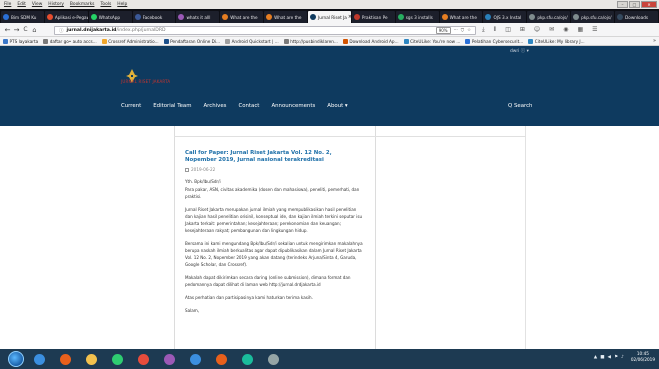 The image size is (659, 369). I want to click on nav-announcements: Announcements, so click(293, 106).